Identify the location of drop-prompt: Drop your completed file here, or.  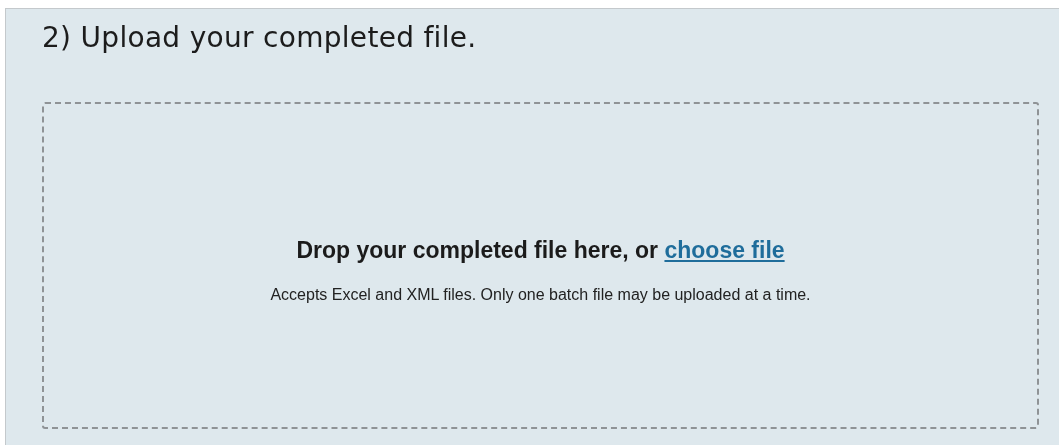
(477, 250).